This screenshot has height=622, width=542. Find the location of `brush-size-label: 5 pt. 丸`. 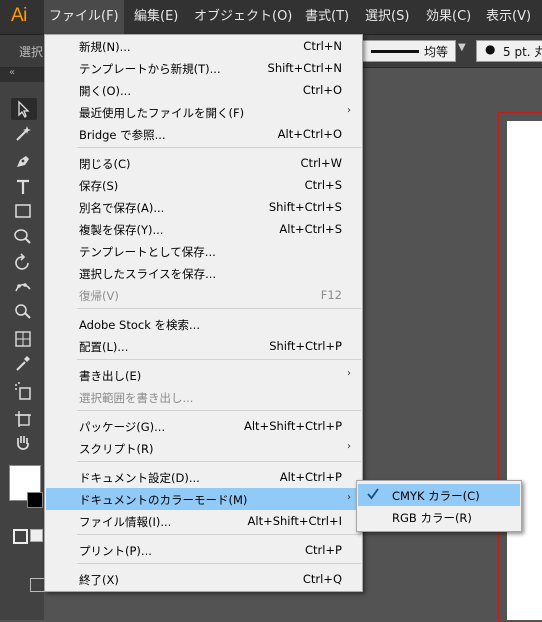

brush-size-label: 5 pt. 丸 is located at coordinates (522, 52).